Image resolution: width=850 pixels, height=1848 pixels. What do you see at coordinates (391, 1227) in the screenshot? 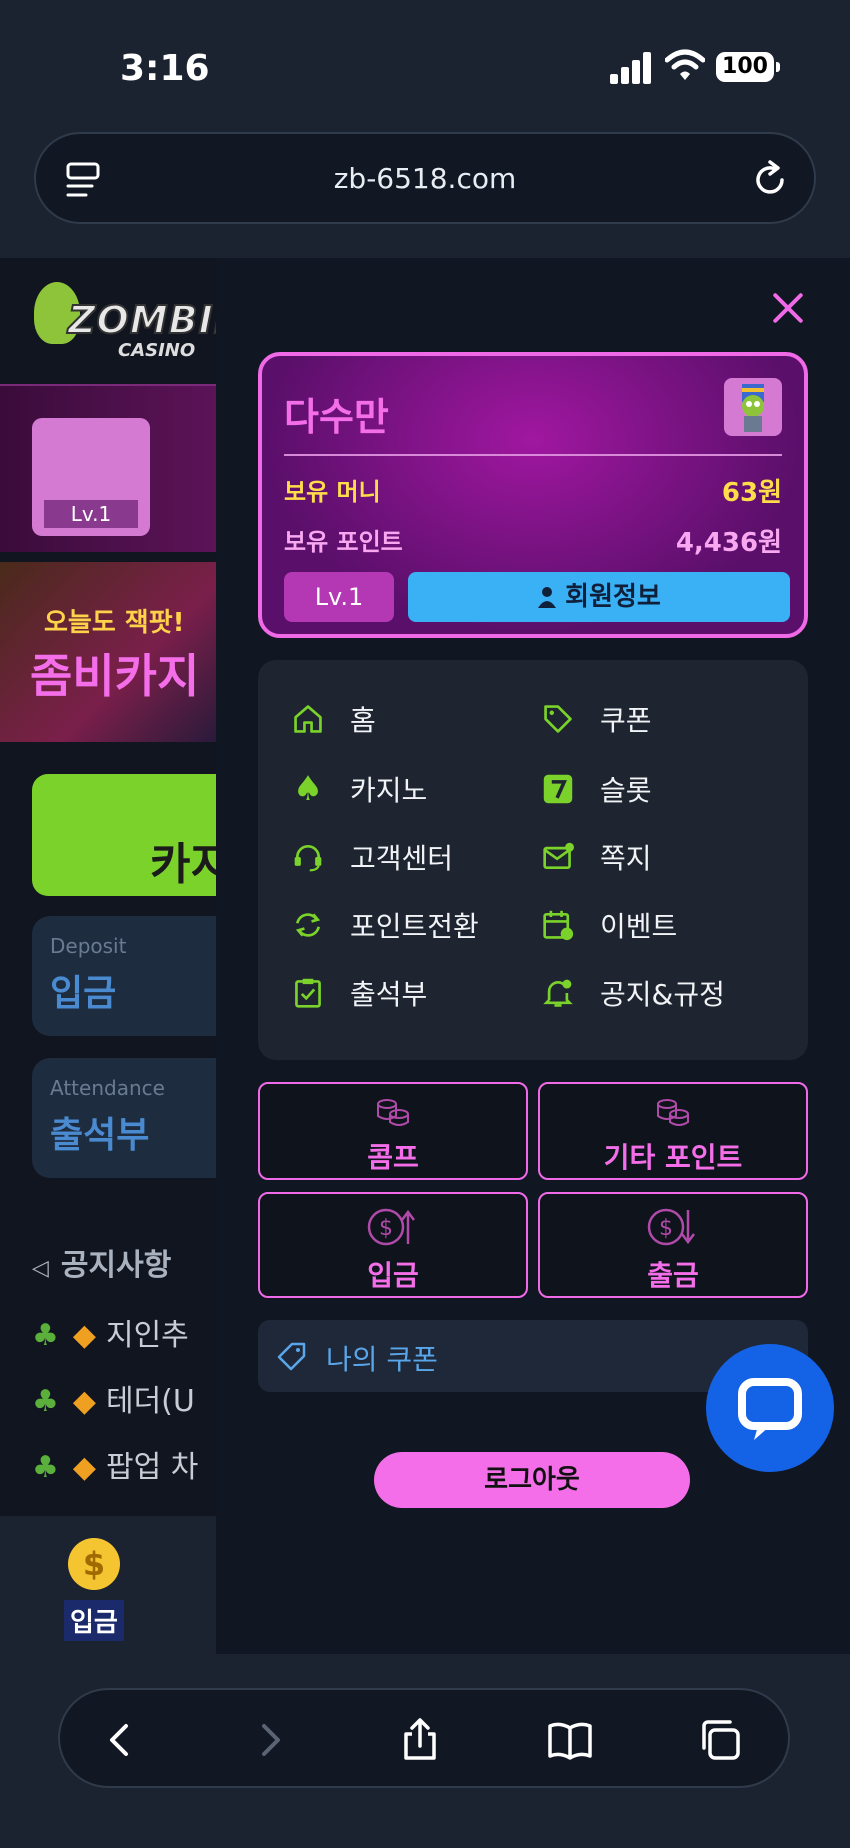
I see `deposit-icon: $` at bounding box center [391, 1227].